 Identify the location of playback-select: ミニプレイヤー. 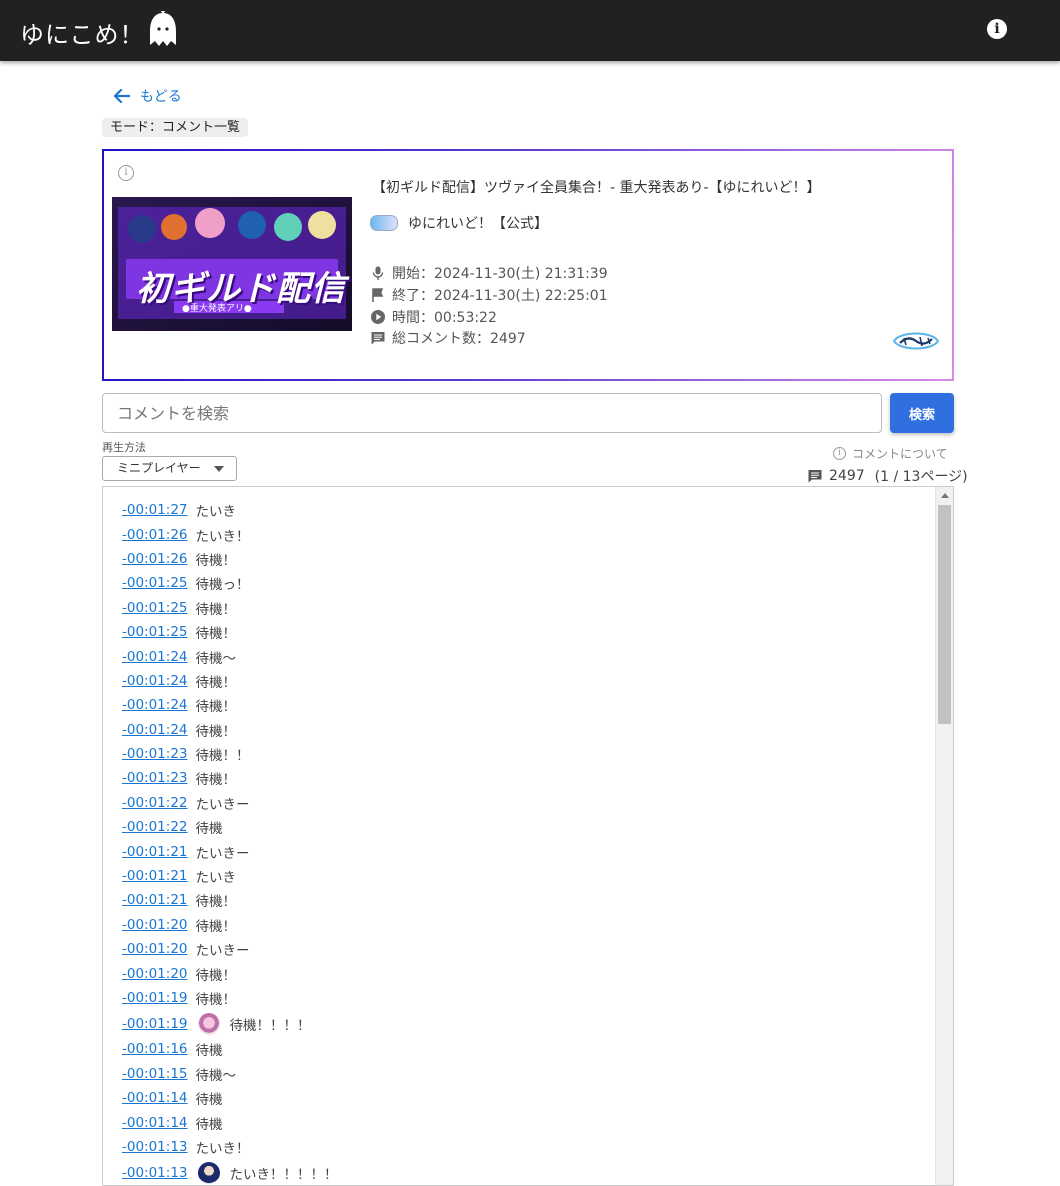
(169, 468).